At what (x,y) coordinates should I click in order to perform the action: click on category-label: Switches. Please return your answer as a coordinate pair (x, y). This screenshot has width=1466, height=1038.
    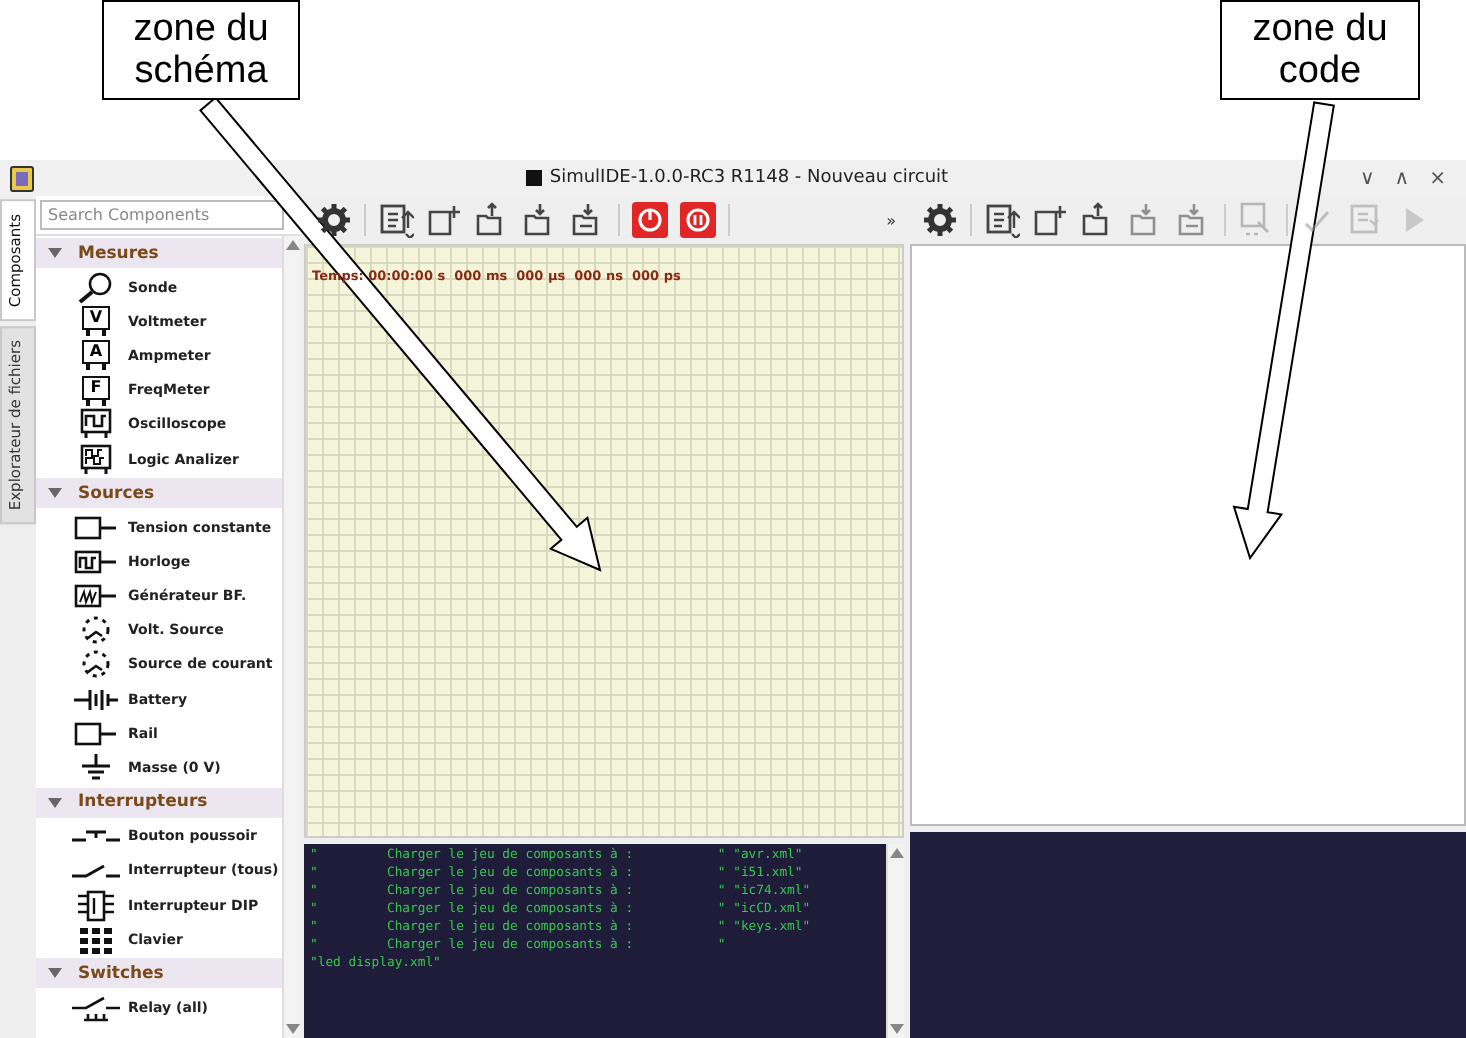
    Looking at the image, I should click on (121, 973).